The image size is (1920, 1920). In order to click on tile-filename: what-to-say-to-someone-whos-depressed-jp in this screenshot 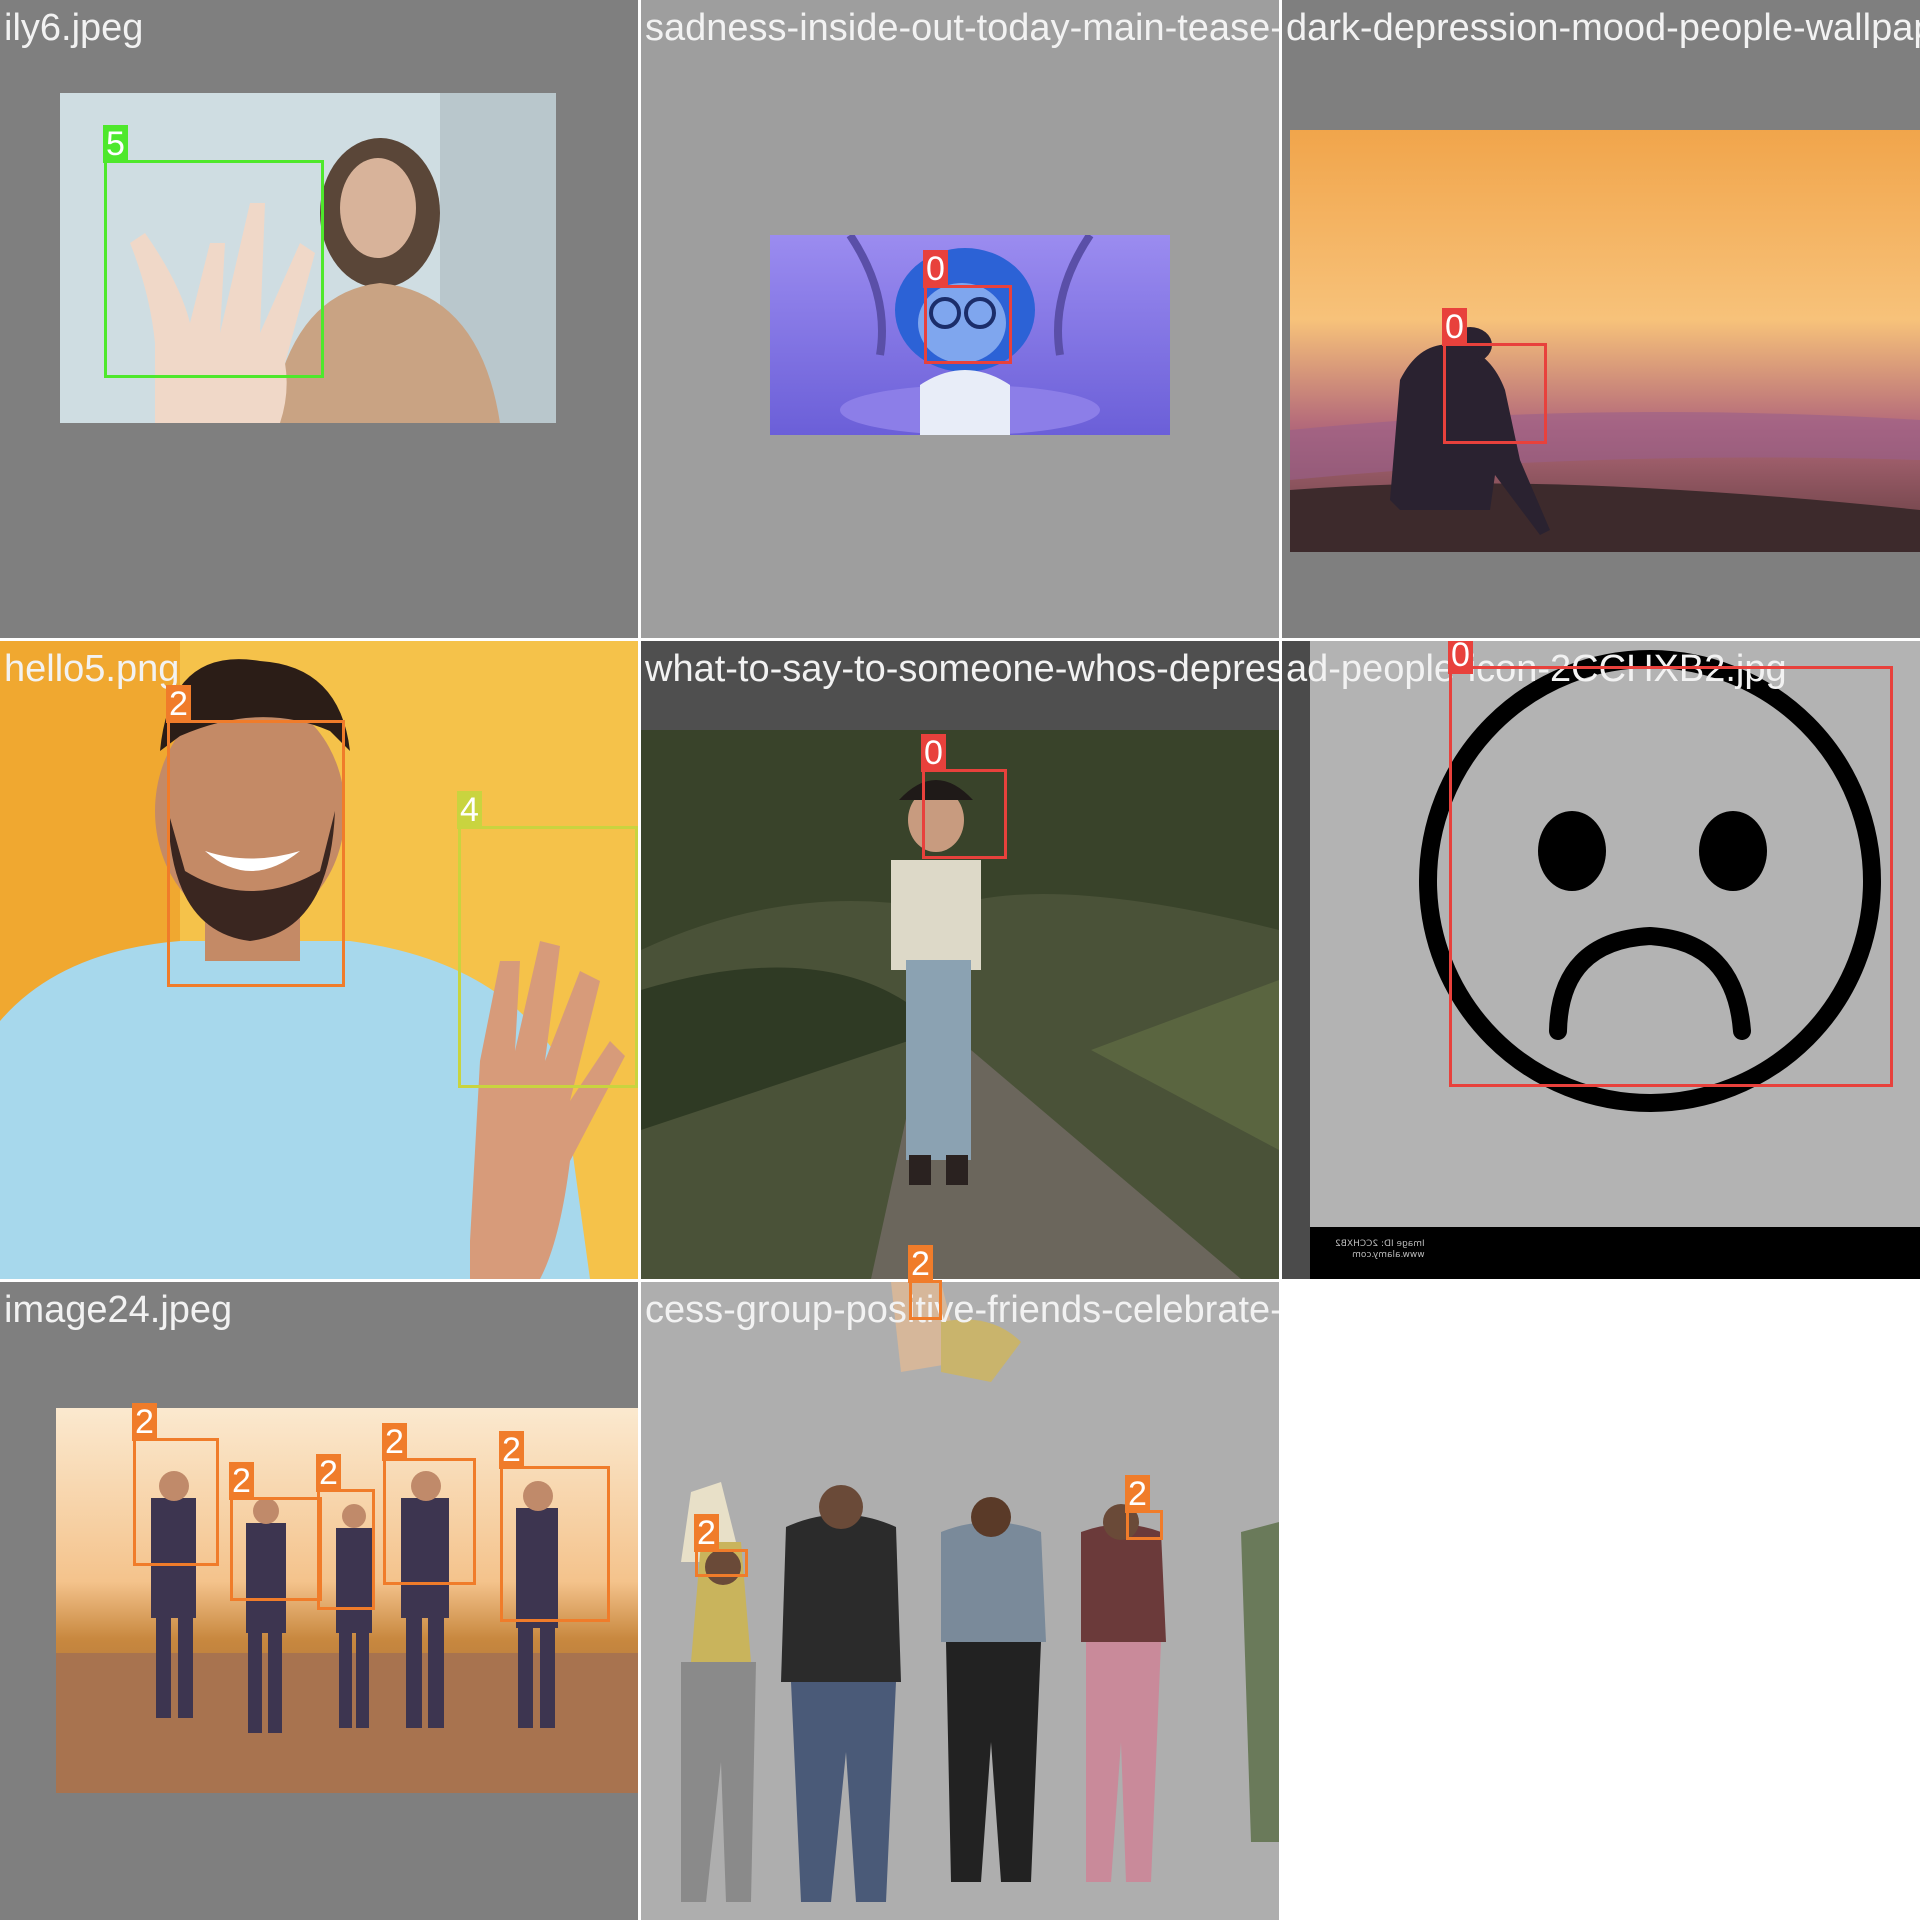, I will do `click(962, 669)`.